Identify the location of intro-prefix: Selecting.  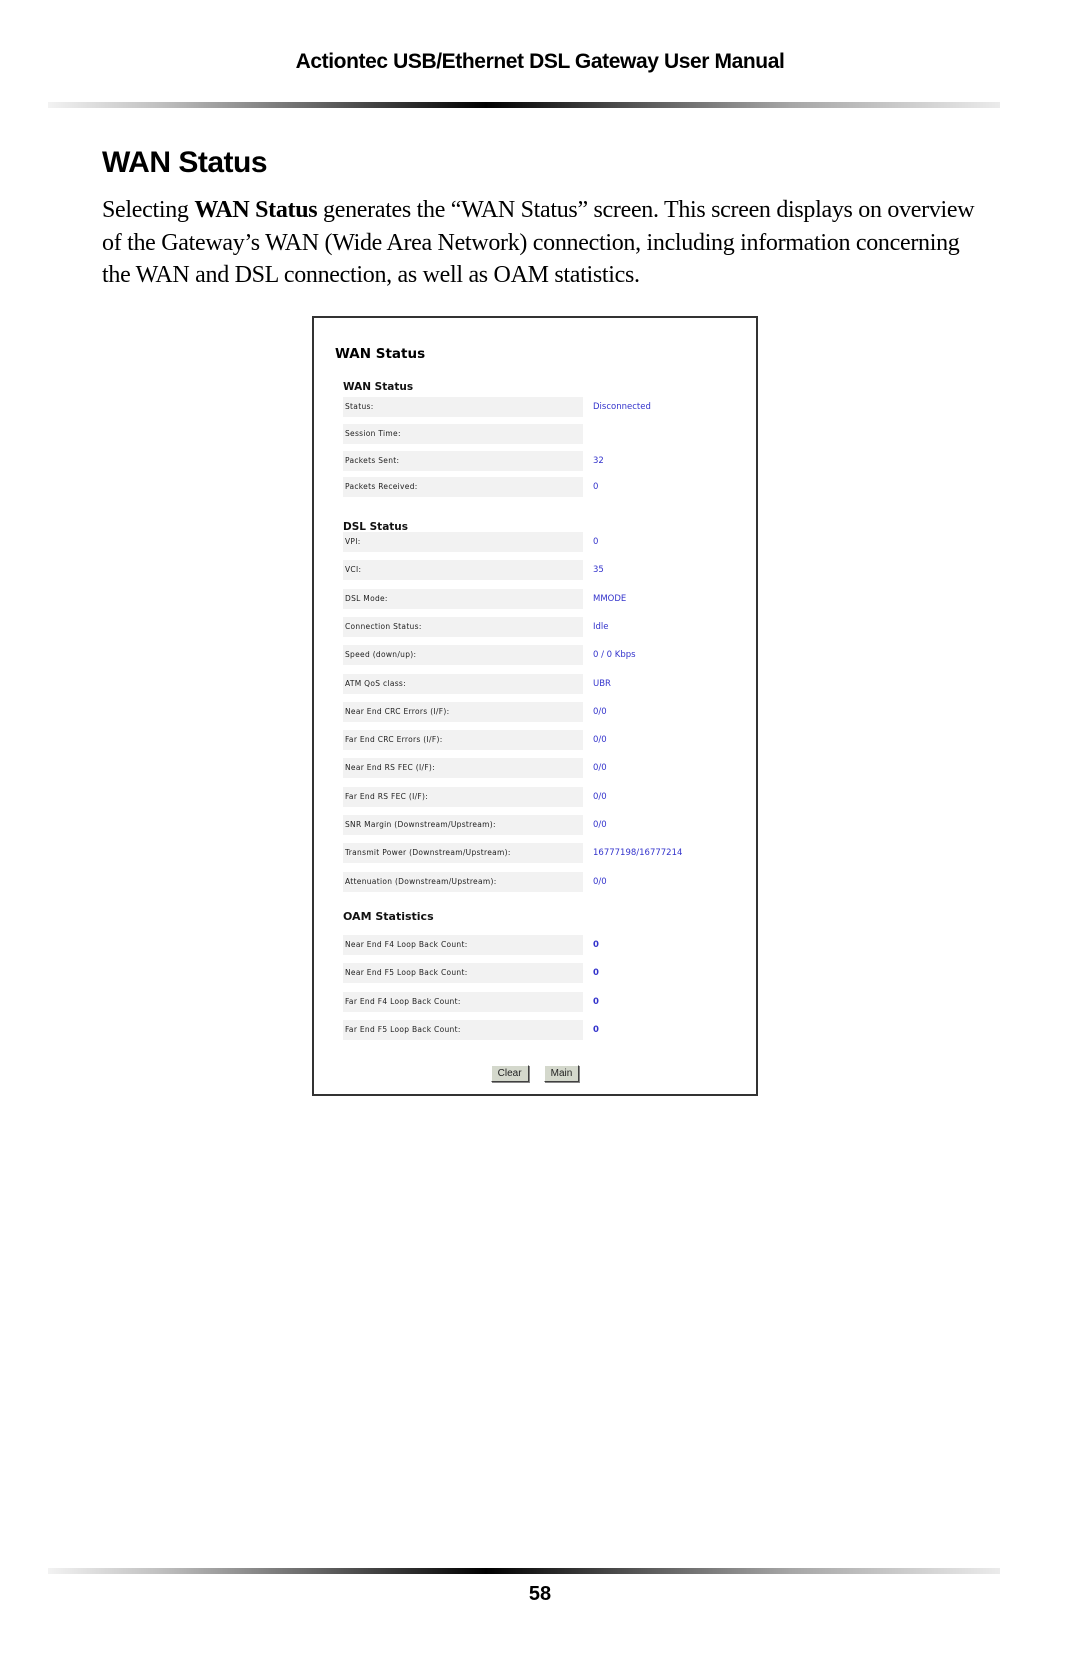
(148, 210).